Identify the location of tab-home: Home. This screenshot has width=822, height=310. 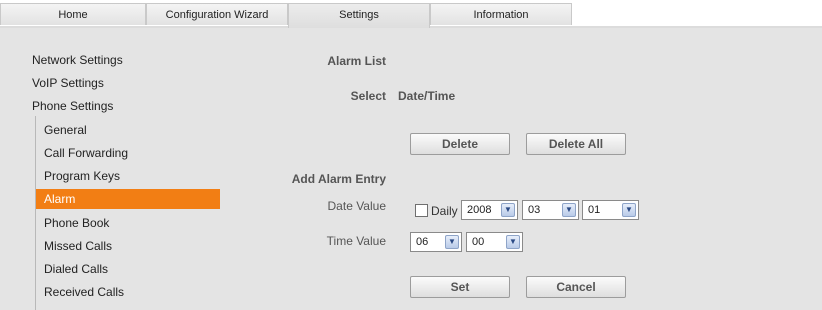
(73, 14).